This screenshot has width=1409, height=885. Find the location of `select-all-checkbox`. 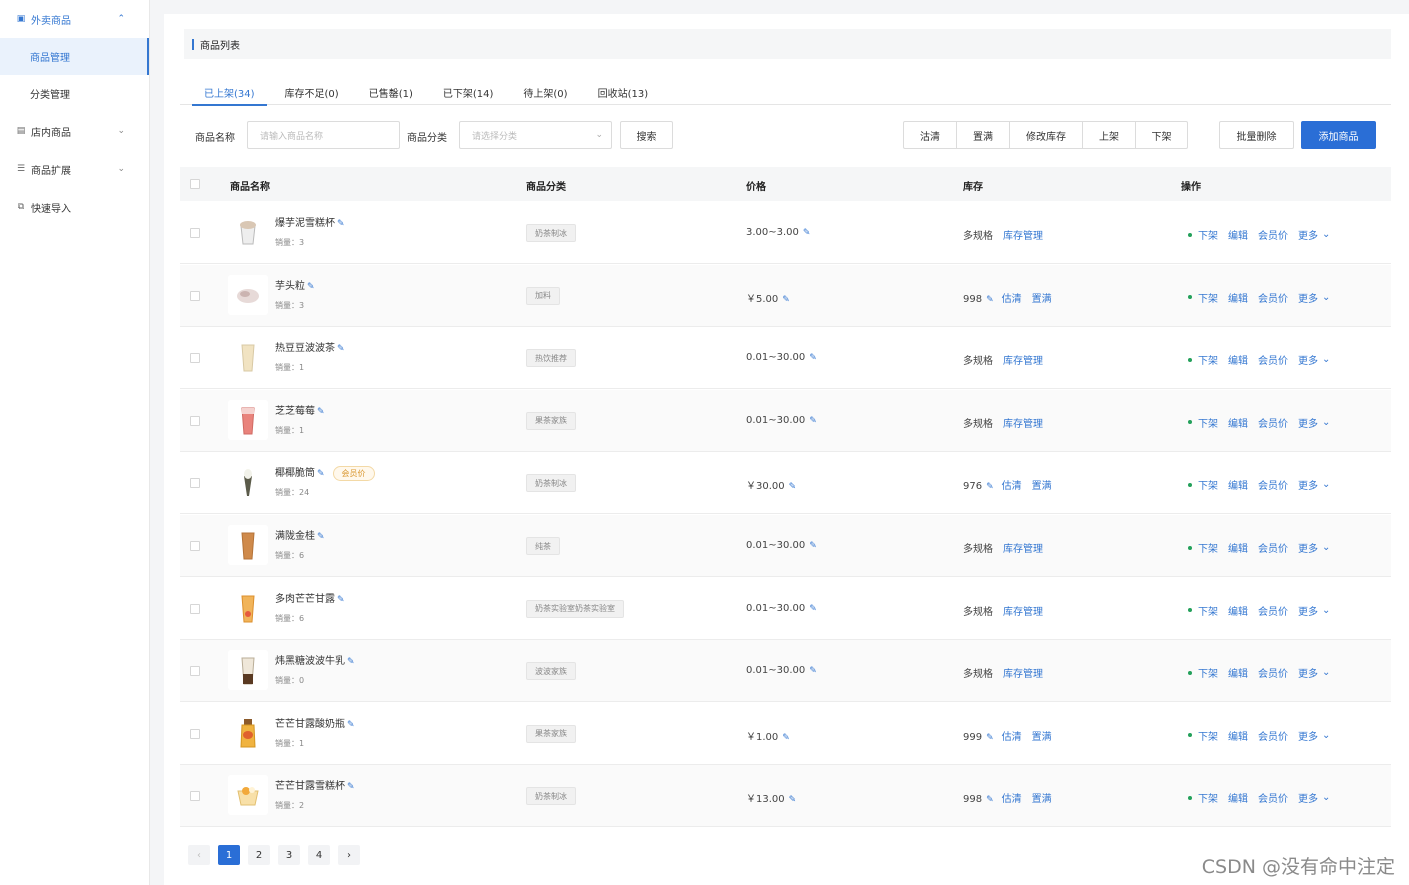

select-all-checkbox is located at coordinates (195, 184).